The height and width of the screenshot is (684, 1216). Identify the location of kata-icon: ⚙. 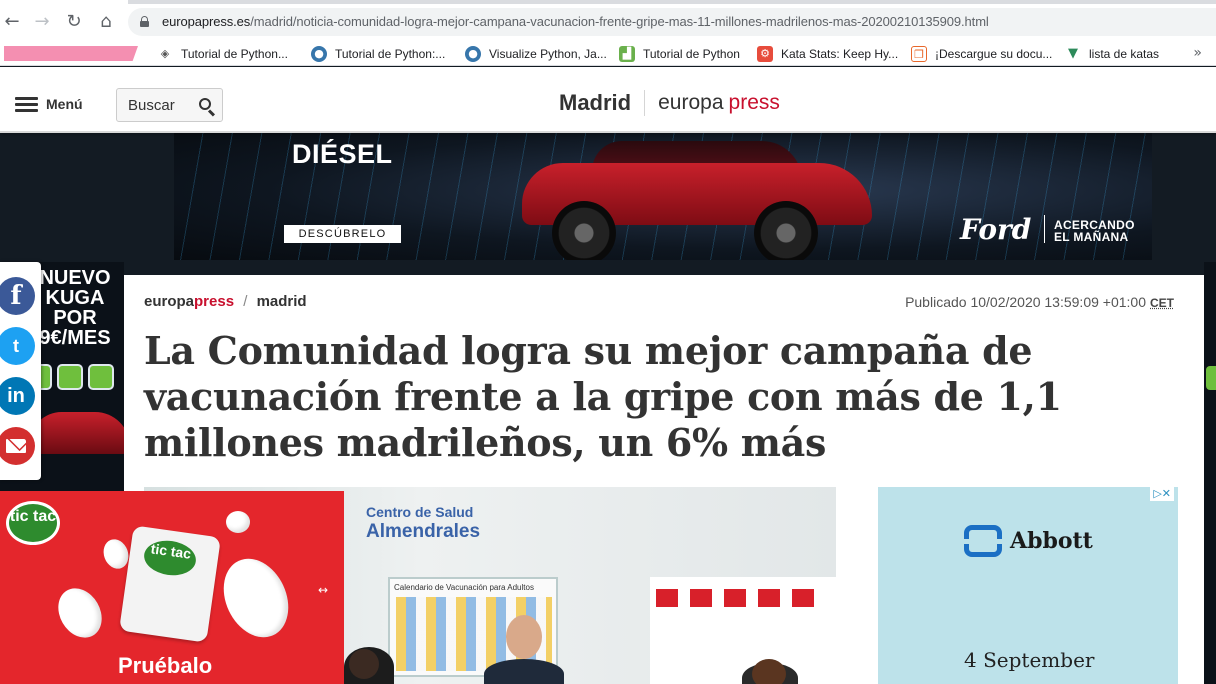
(765, 54).